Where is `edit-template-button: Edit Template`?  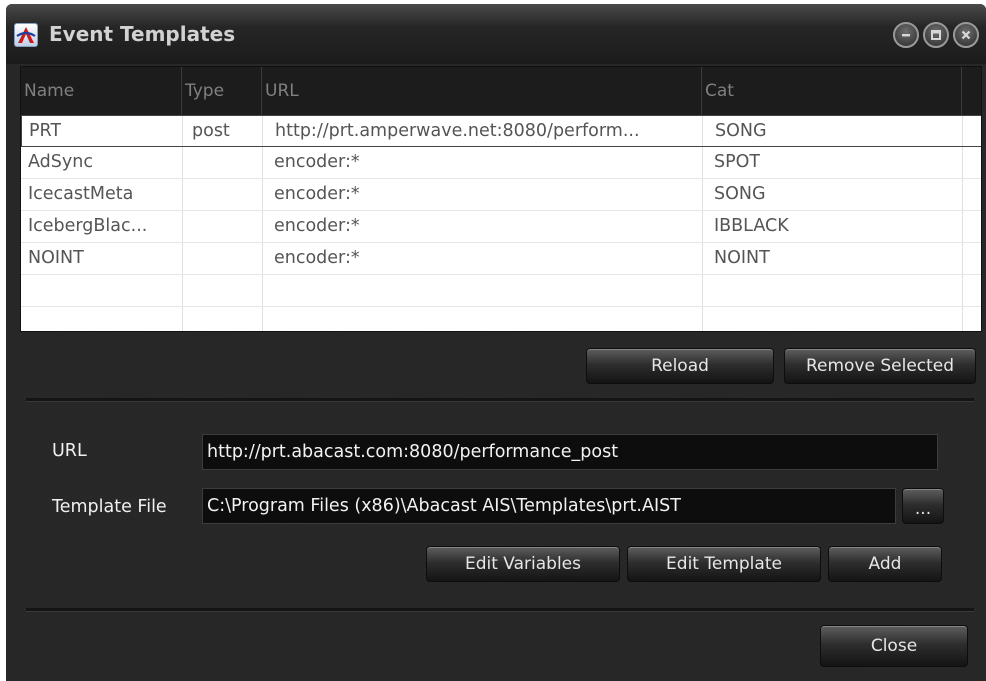
edit-template-button: Edit Template is located at coordinates (724, 564).